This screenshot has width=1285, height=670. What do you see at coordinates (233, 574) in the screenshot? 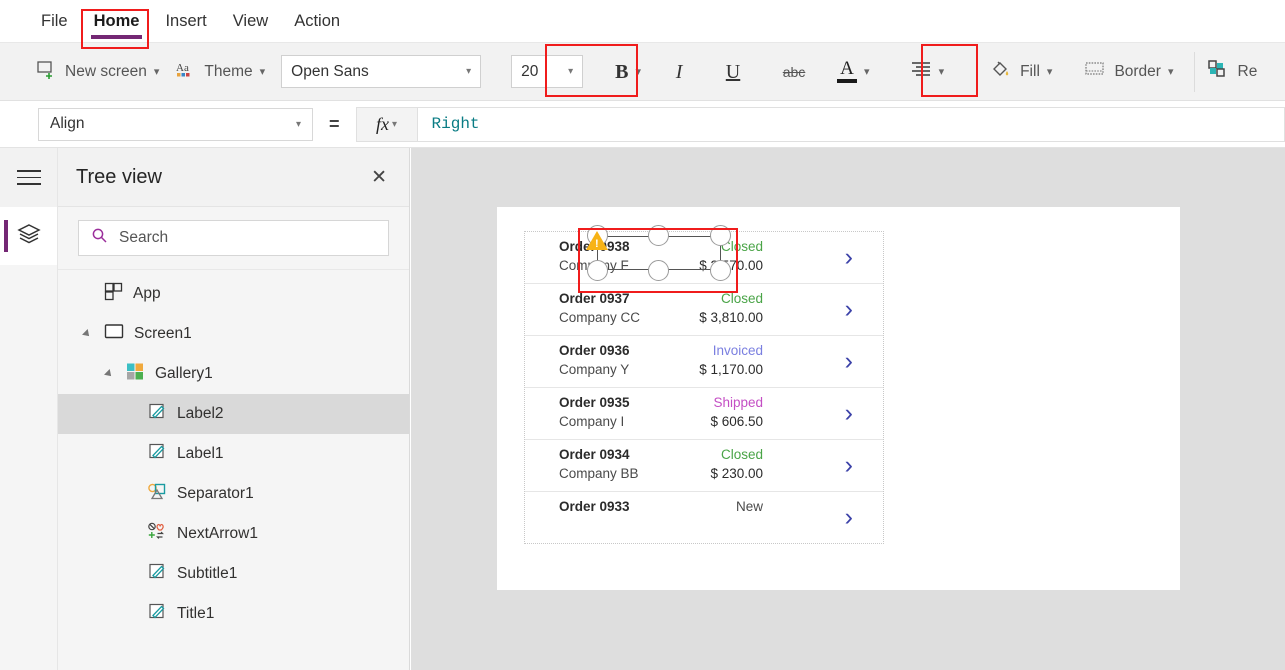
I see `tree-node-subtitle1: Subtitle1` at bounding box center [233, 574].